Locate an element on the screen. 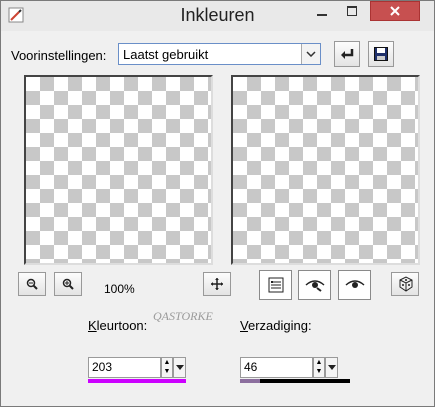 Image resolution: width=435 pixels, height=407 pixels. hue-color-bar is located at coordinates (137, 381).